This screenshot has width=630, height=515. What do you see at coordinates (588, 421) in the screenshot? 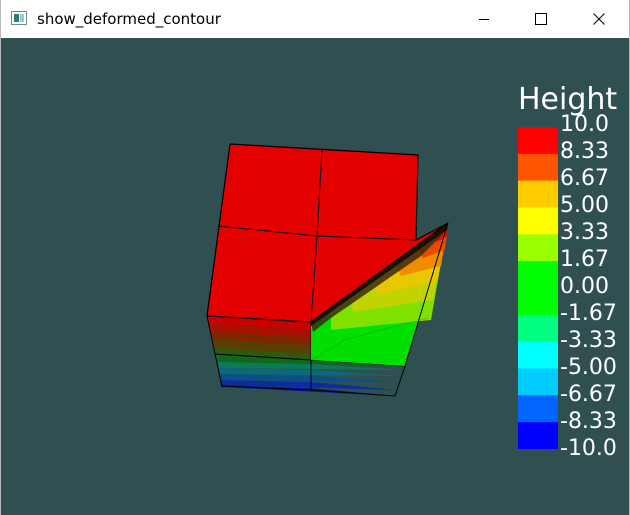
I see `legend-label: -8.33` at bounding box center [588, 421].